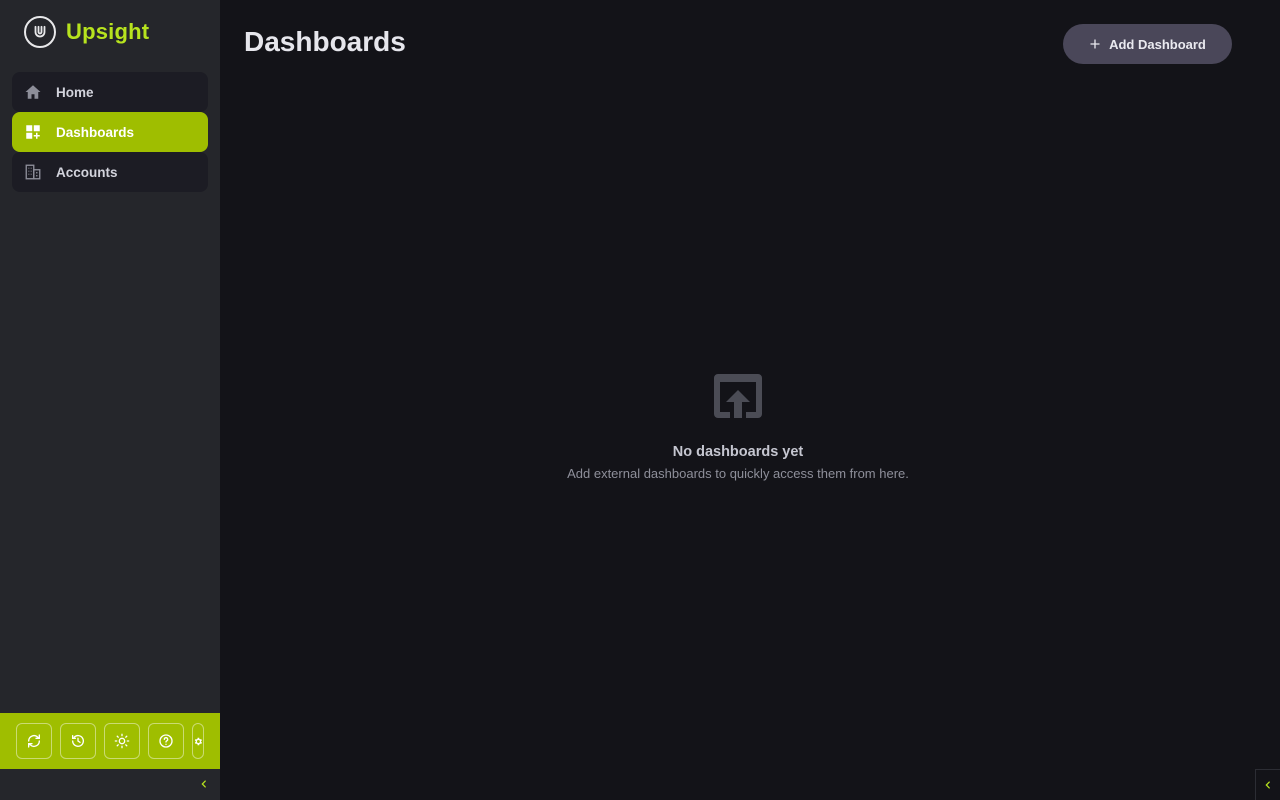 The height and width of the screenshot is (800, 1280). I want to click on sun-icon, so click(122, 741).